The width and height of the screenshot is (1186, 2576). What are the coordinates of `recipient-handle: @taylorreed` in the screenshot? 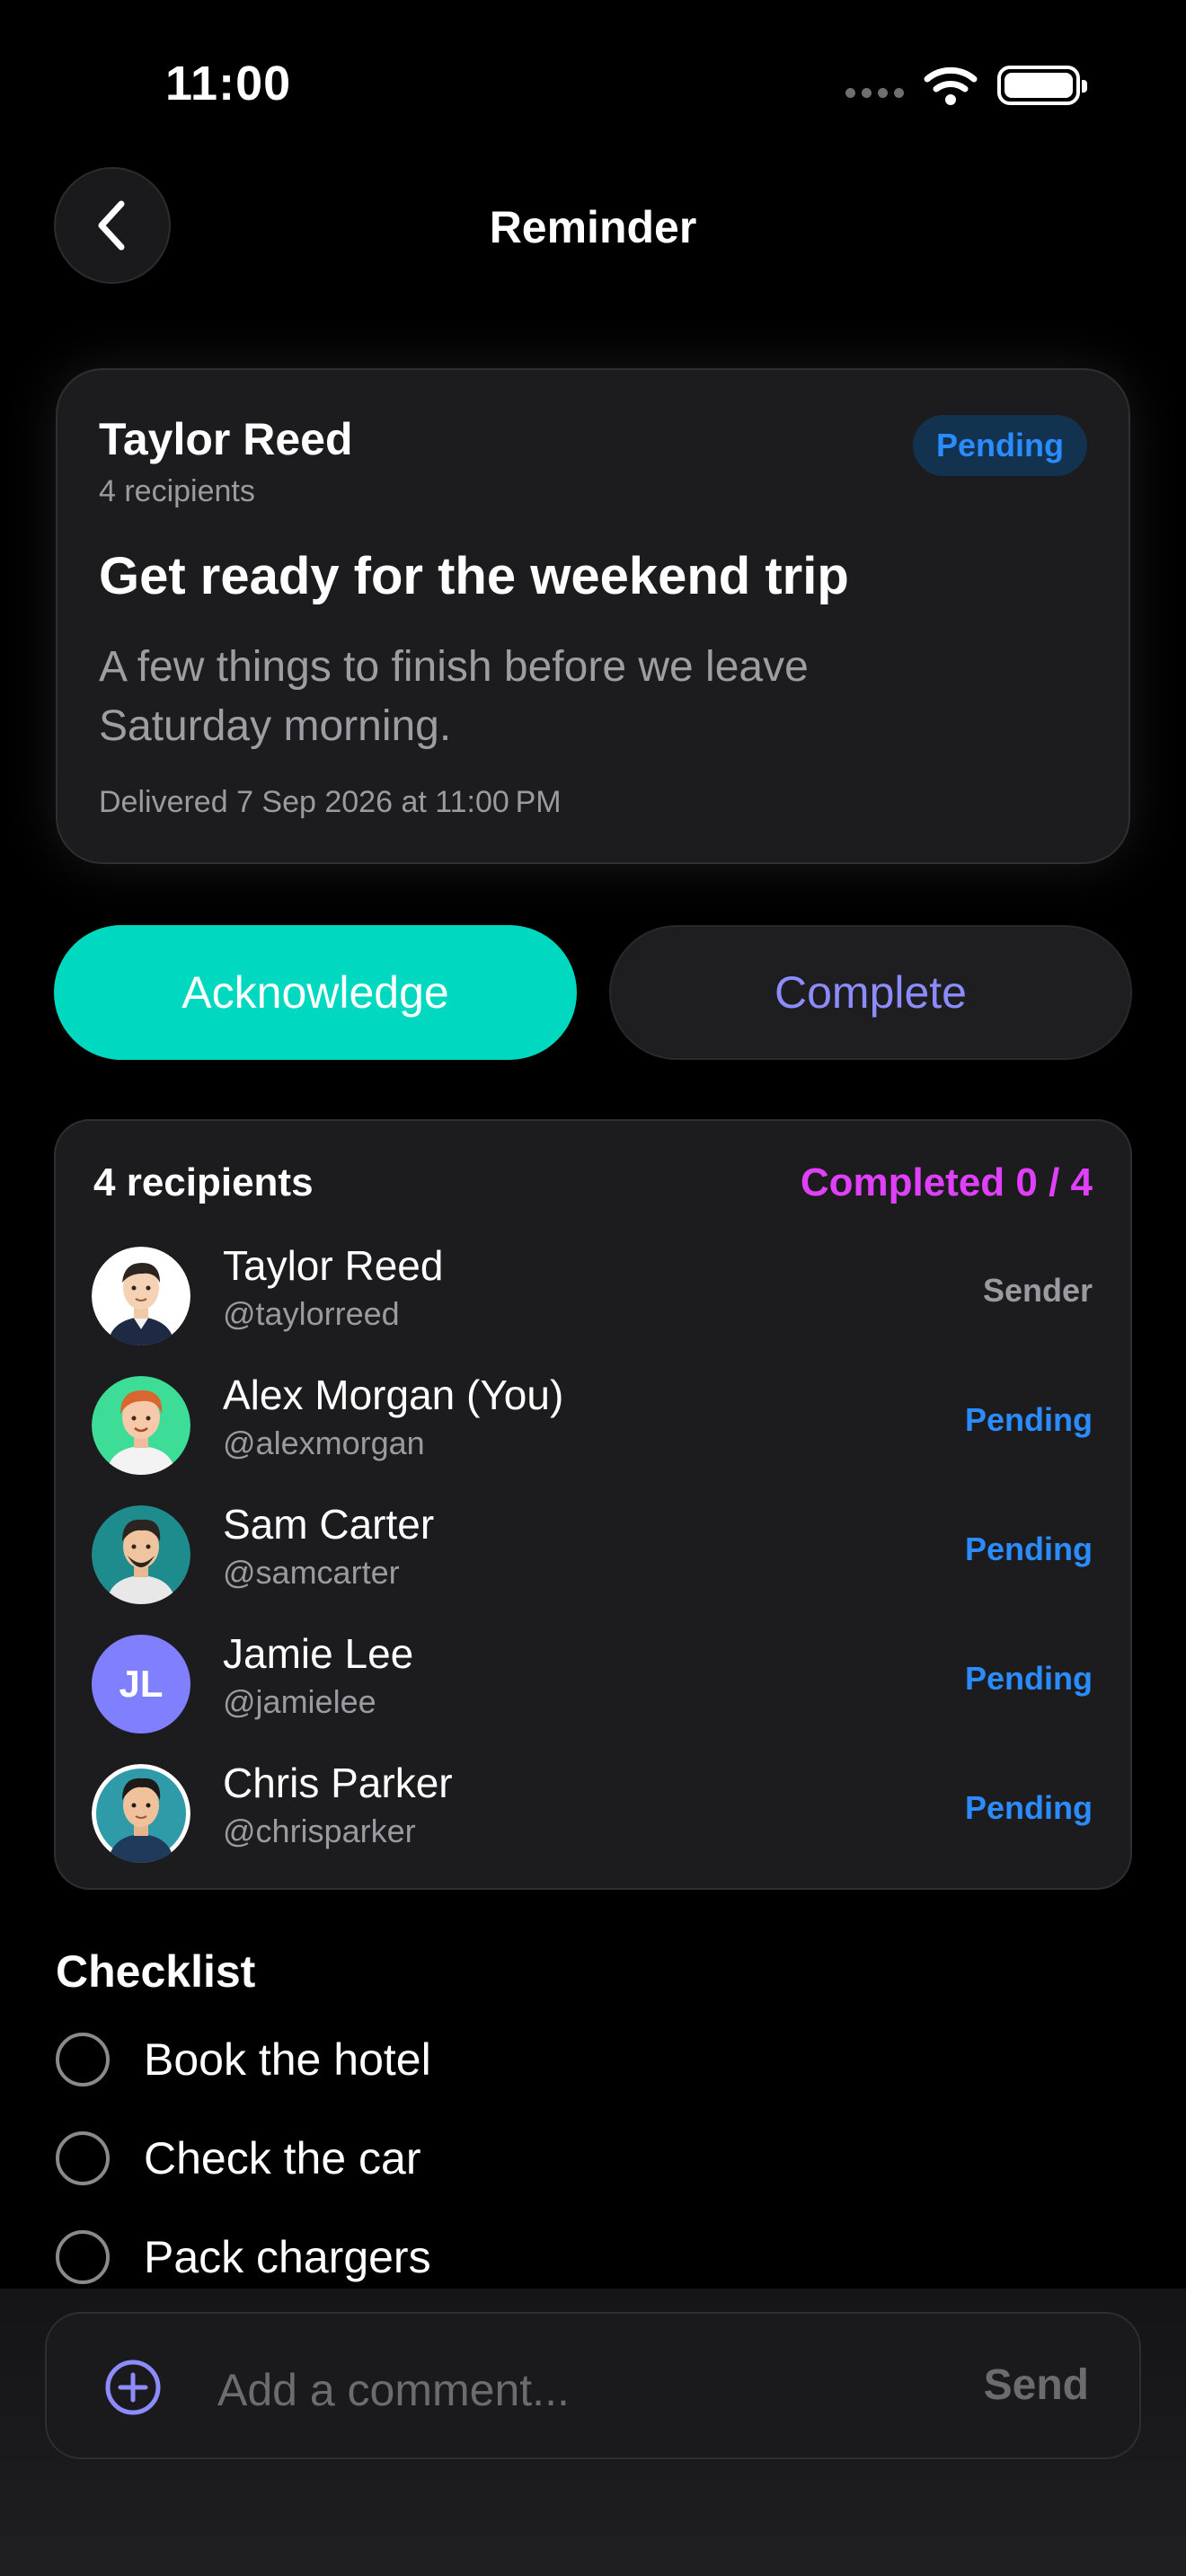 It's located at (311, 1313).